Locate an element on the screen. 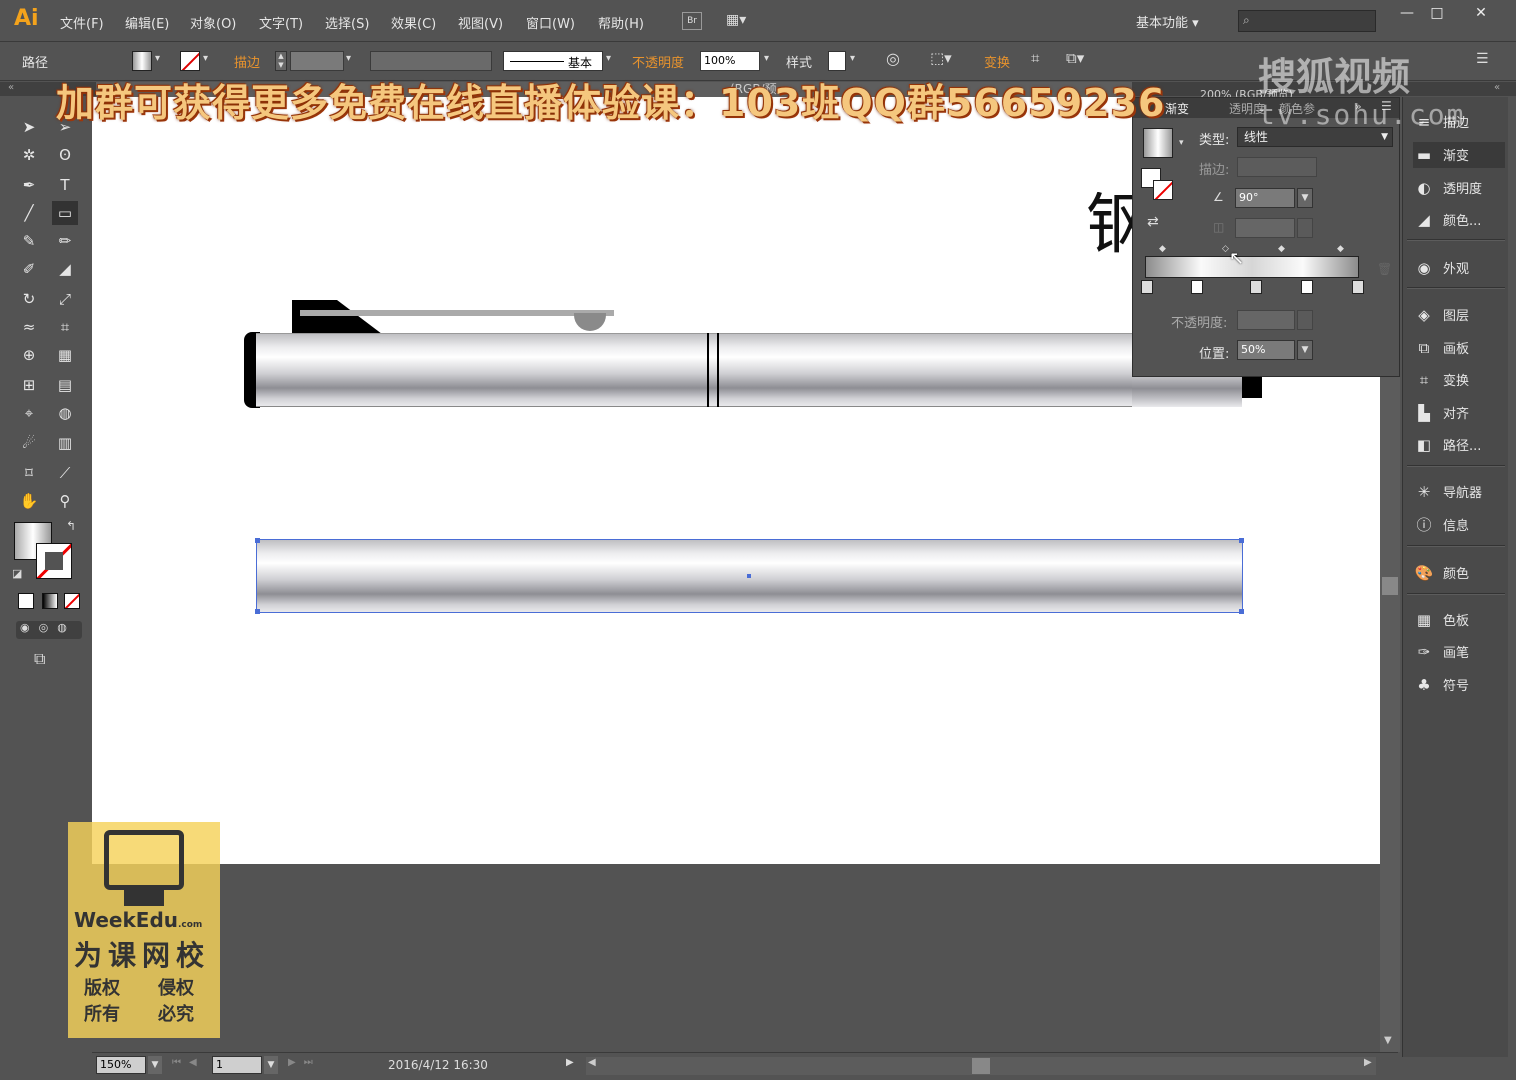  scroll-down-icon: ▼ is located at coordinates (1388, 1040).